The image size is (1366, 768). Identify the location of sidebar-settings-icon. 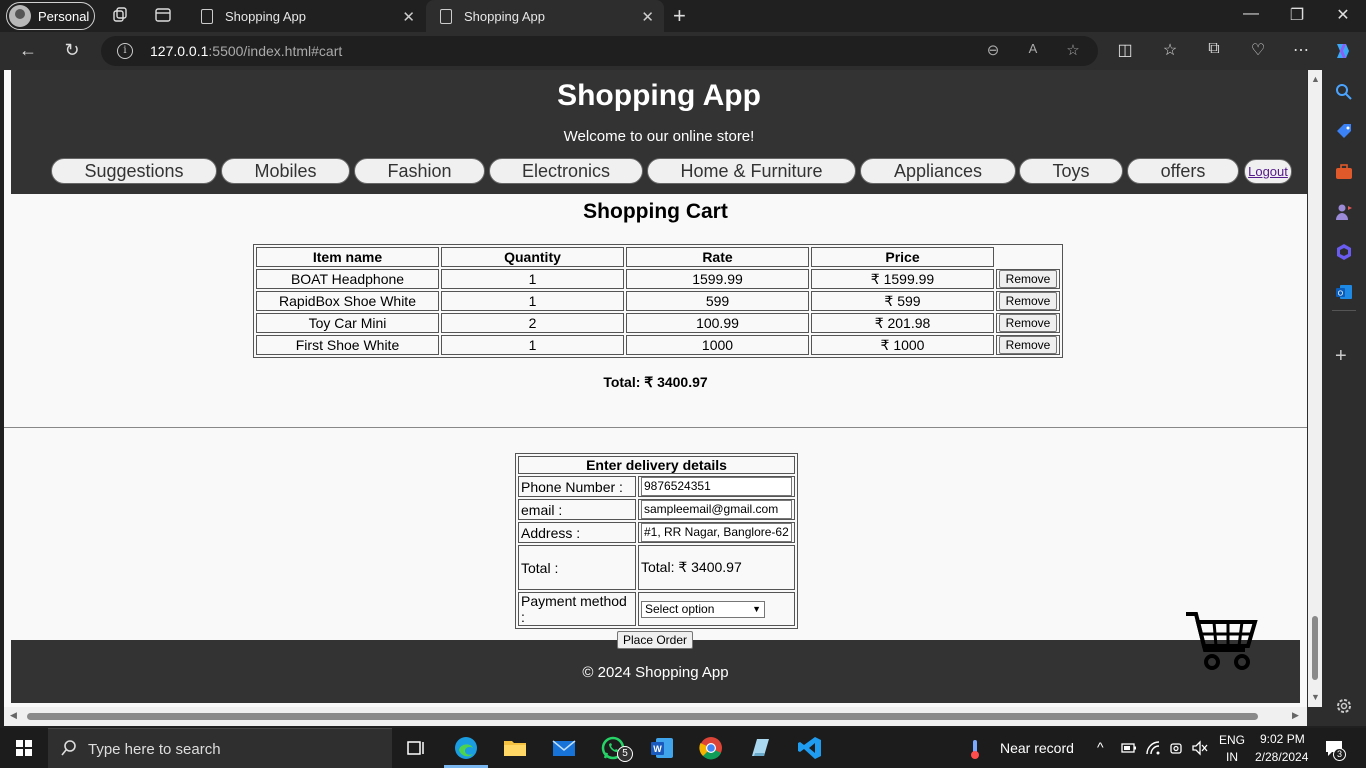
(1344, 706).